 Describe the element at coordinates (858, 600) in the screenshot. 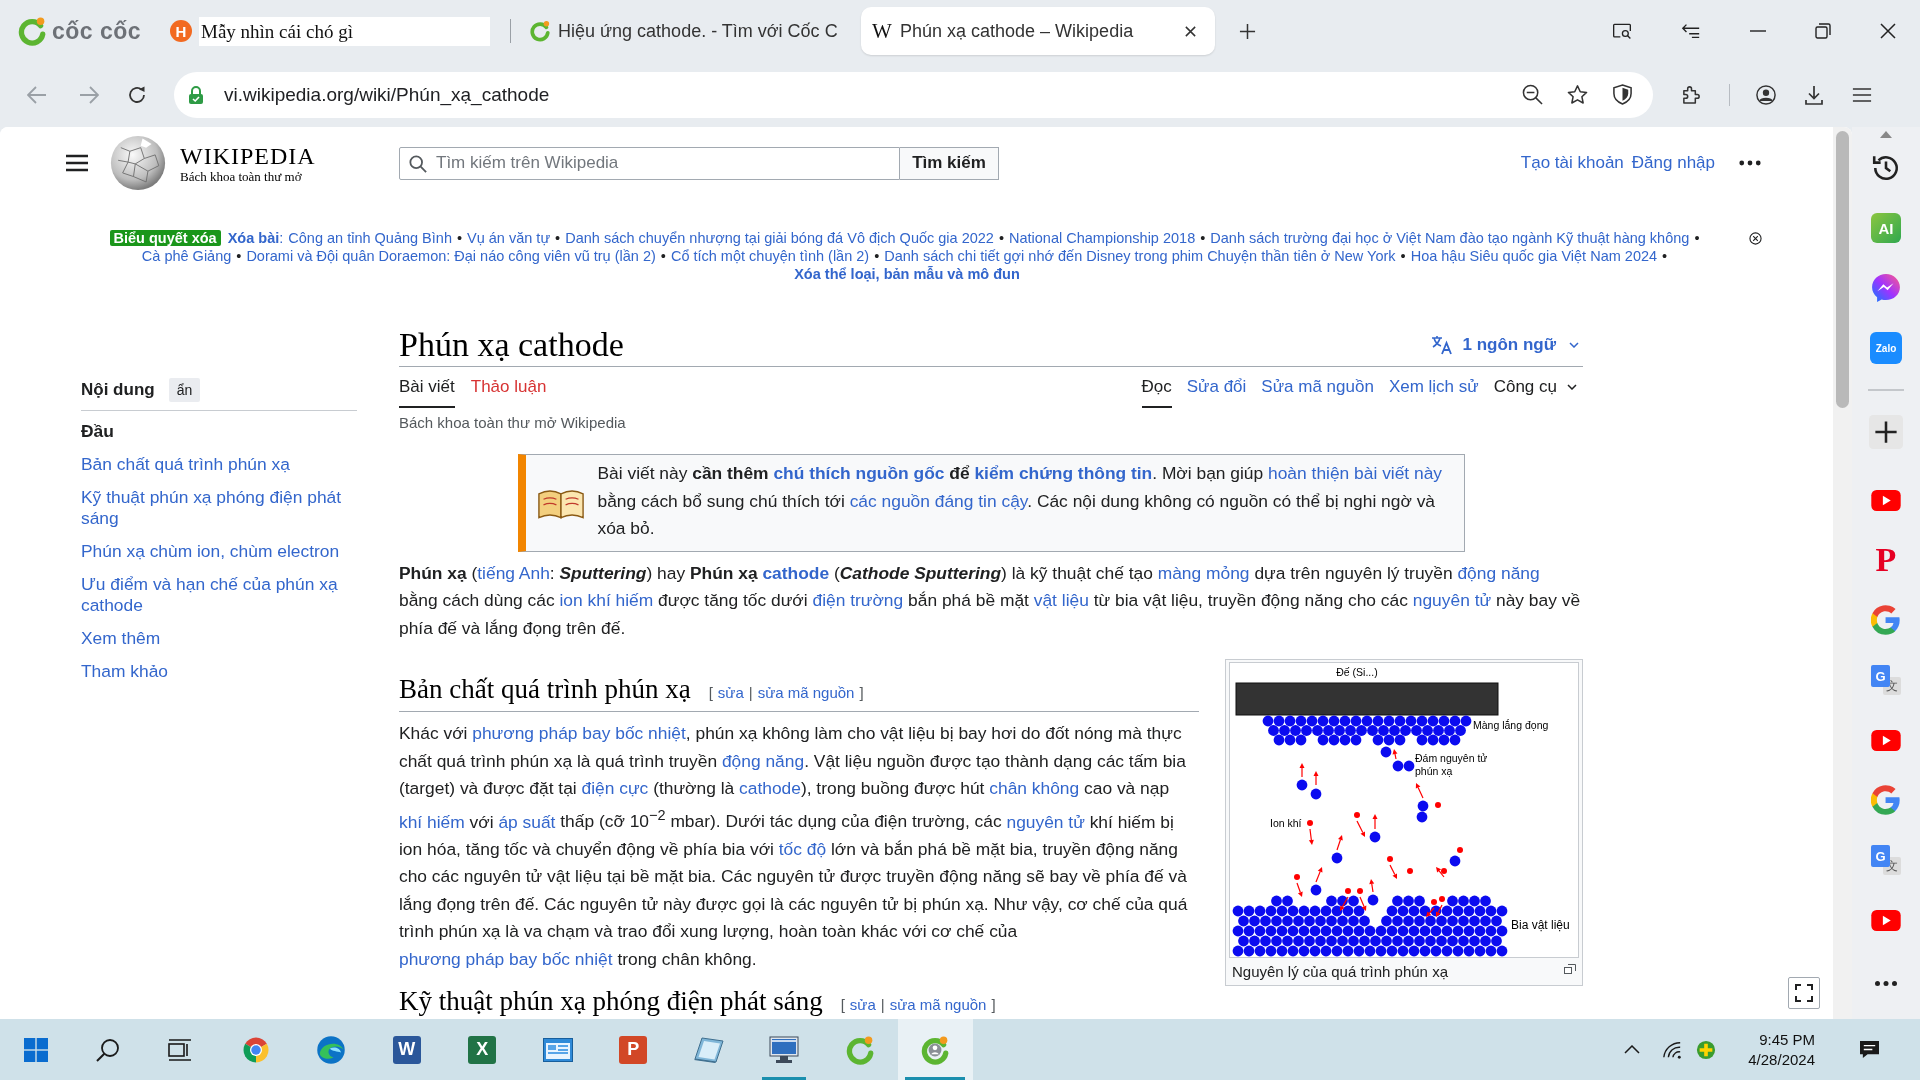

I see `article-link: điện trường` at that location.